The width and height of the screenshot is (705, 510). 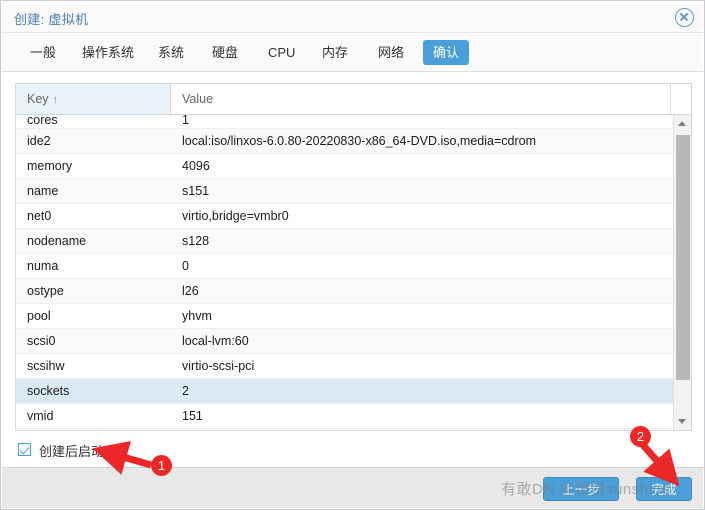 I want to click on tab-network: 网络, so click(x=391, y=52).